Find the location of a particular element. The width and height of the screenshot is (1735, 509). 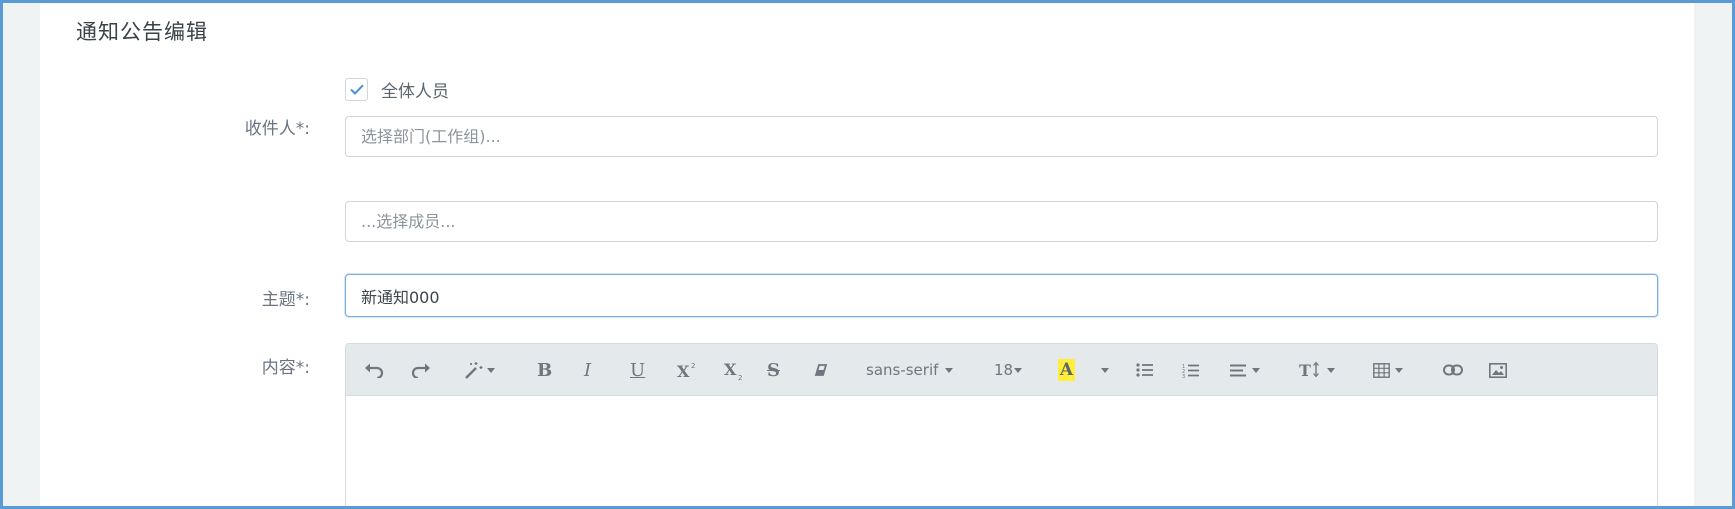

checkmark-icon is located at coordinates (356, 89).